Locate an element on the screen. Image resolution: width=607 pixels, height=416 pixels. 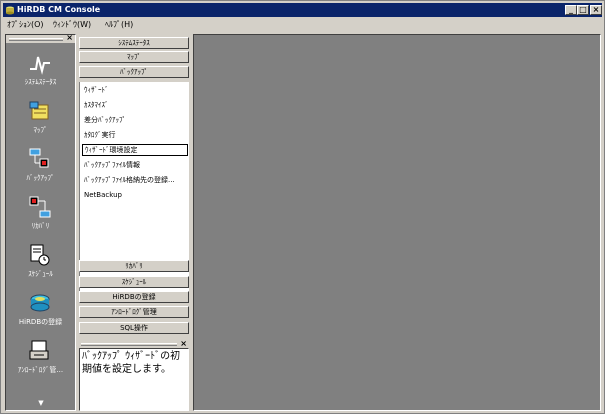
shortcut-label: ｽｹｼﾞｭｰﾙ is located at coordinates (40, 274).